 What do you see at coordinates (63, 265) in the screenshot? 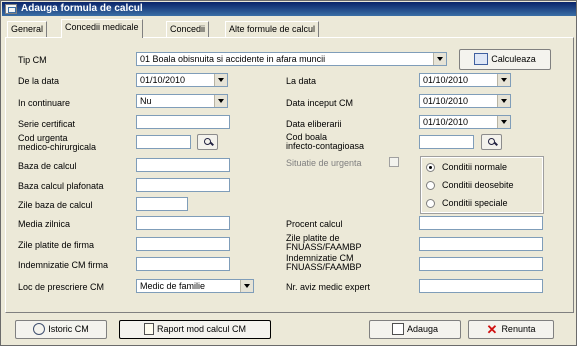
I see `indemnizatie-cm-firma-label: Indemnizatie CM firma` at bounding box center [63, 265].